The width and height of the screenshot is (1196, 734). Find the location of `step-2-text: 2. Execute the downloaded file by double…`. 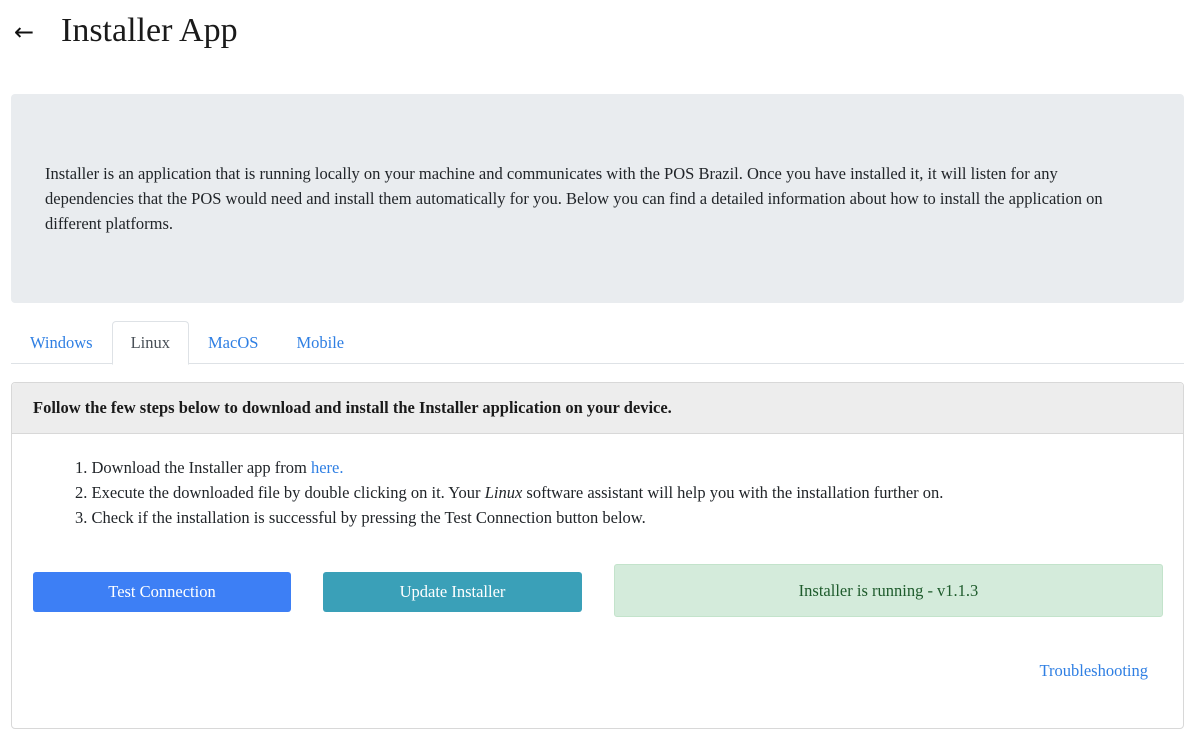

step-2-text: 2. Execute the downloaded file by double… is located at coordinates (280, 492).